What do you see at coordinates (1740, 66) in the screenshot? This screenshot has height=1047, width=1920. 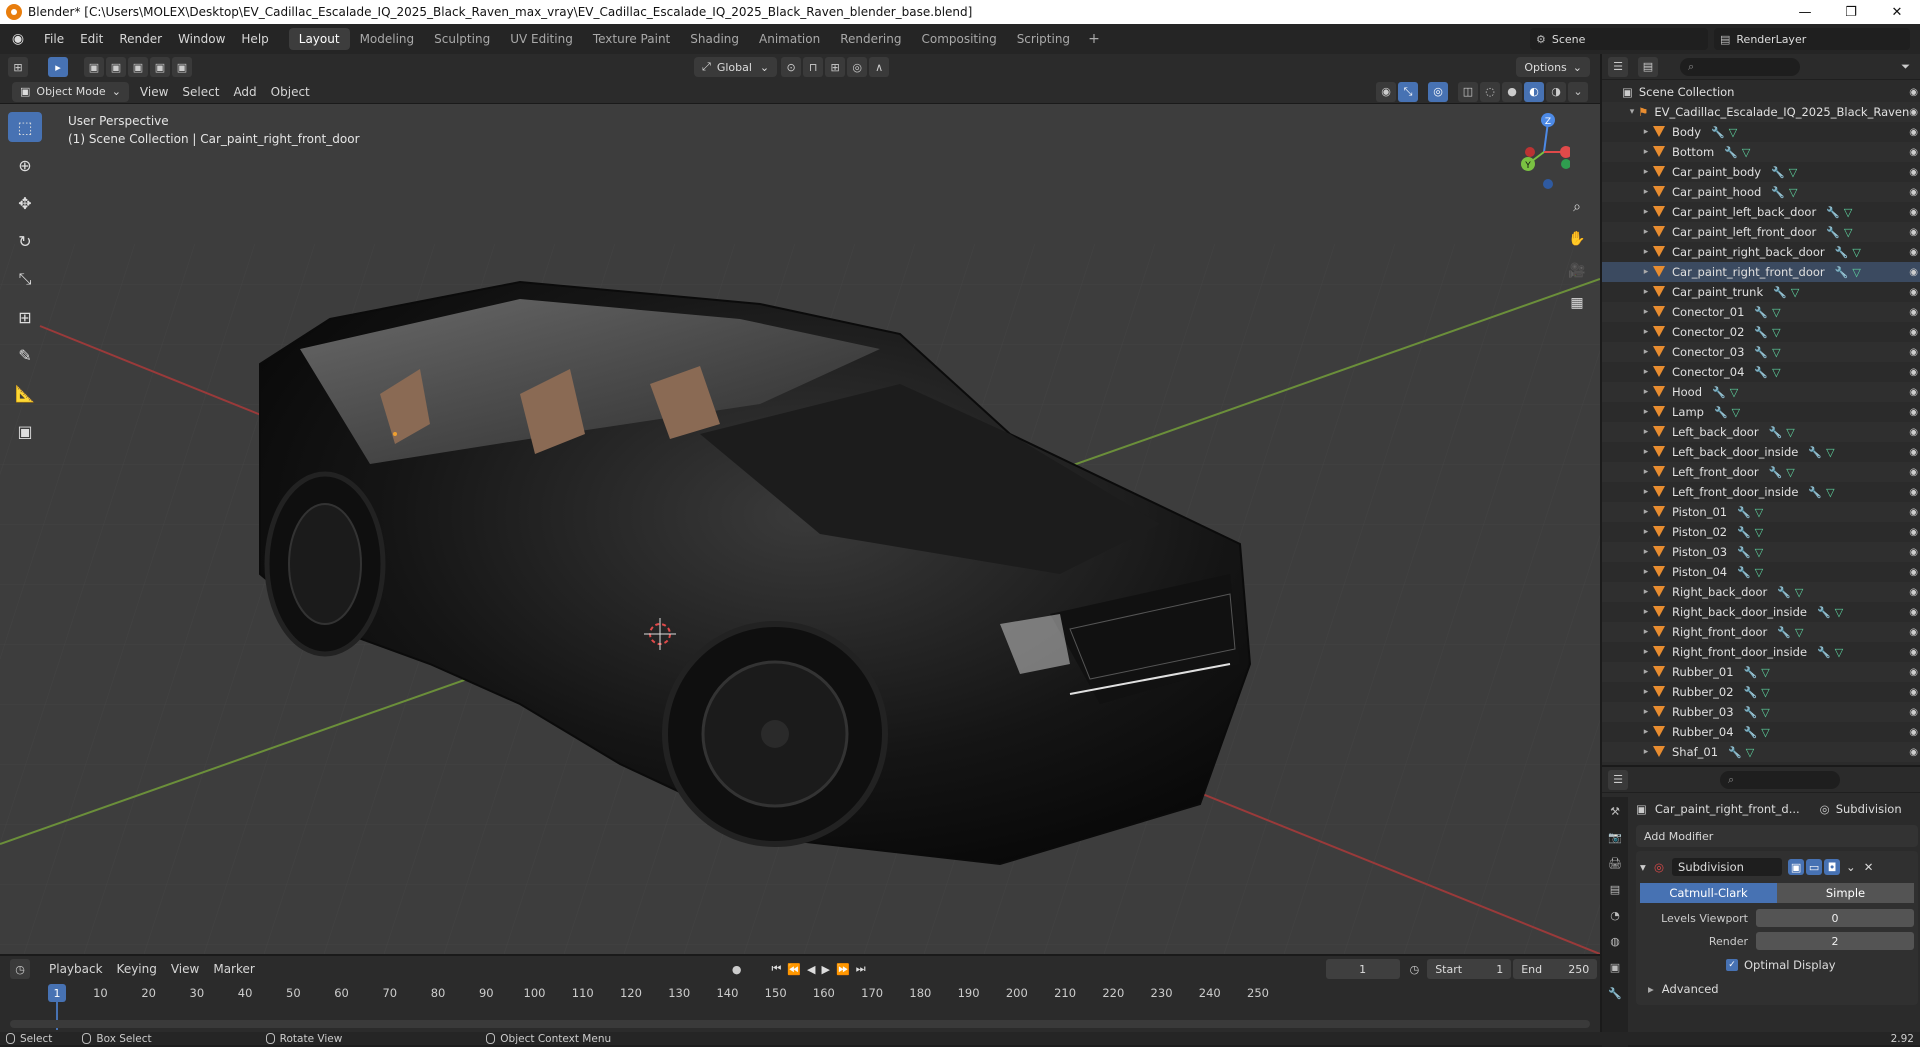 I see `outliner-search-input: ⌕` at bounding box center [1740, 66].